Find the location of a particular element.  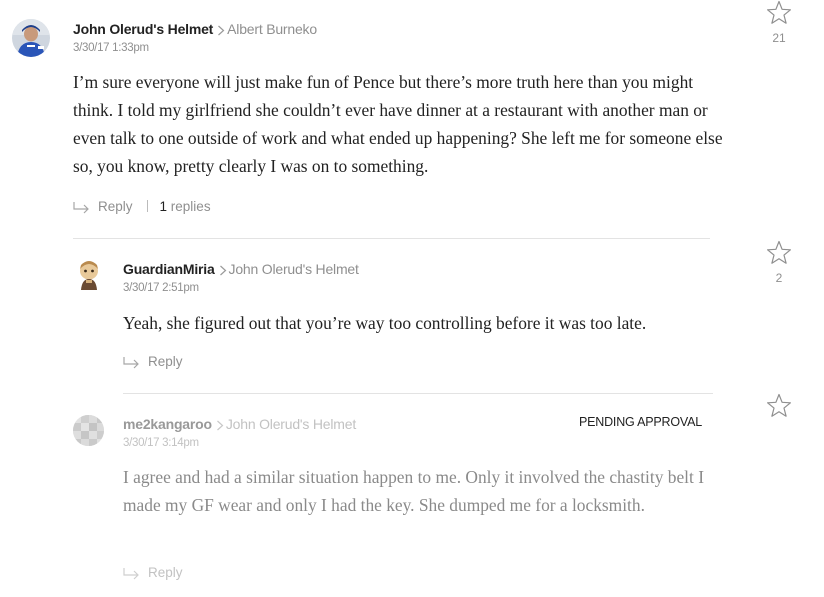

recommend-button is located at coordinates (779, 408).